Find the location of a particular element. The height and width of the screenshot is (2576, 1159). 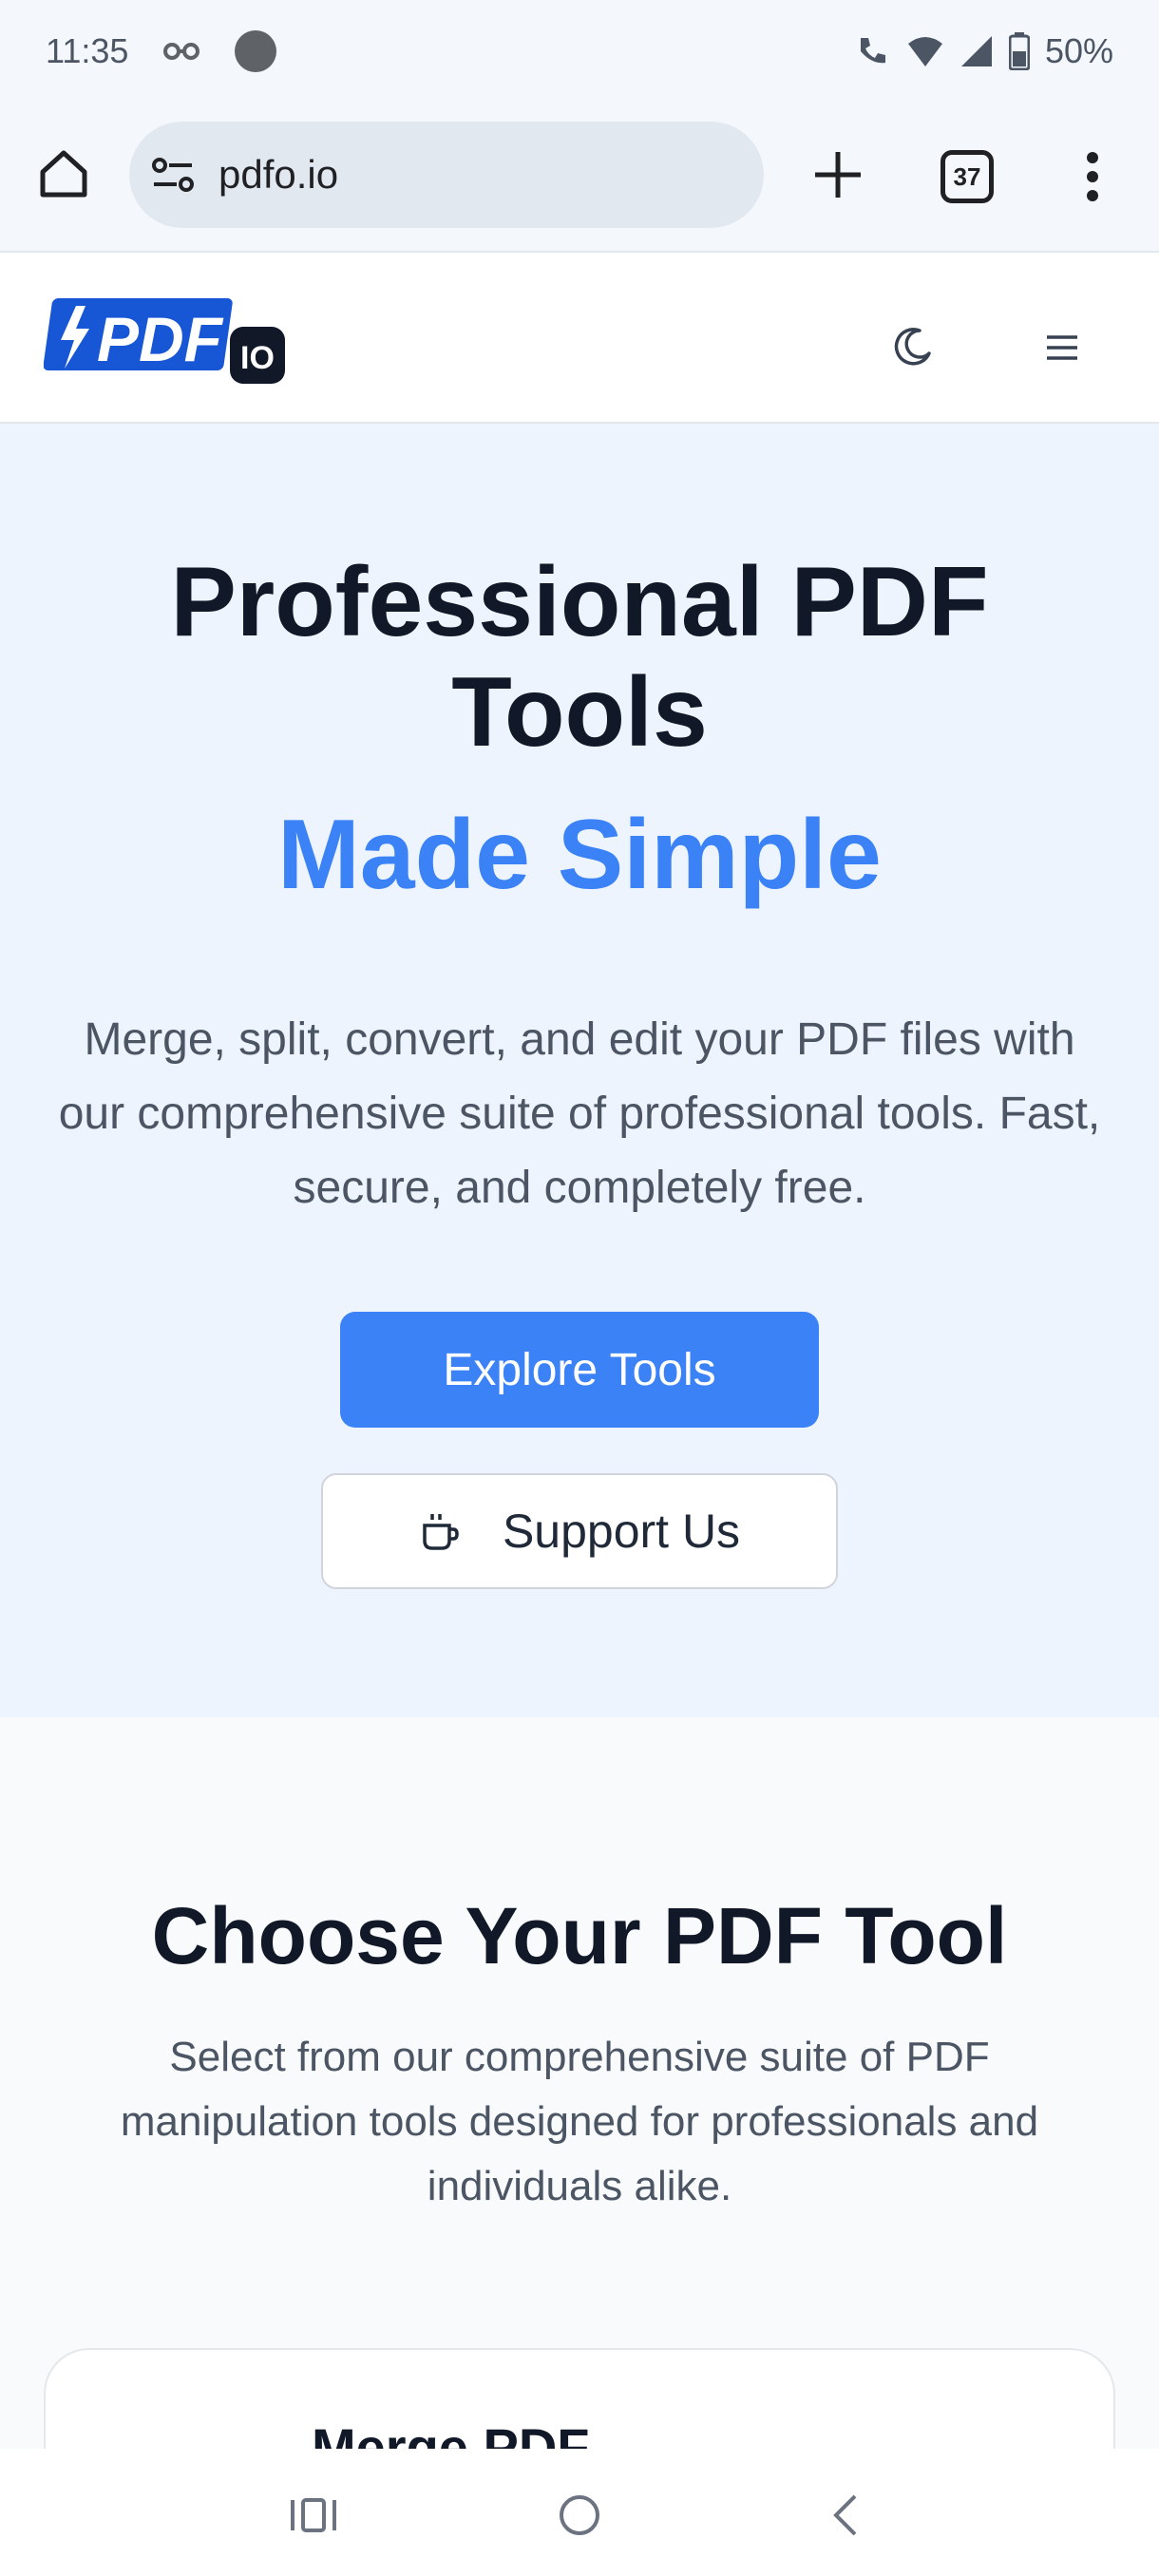

battery-percent: 50% is located at coordinates (1078, 50).